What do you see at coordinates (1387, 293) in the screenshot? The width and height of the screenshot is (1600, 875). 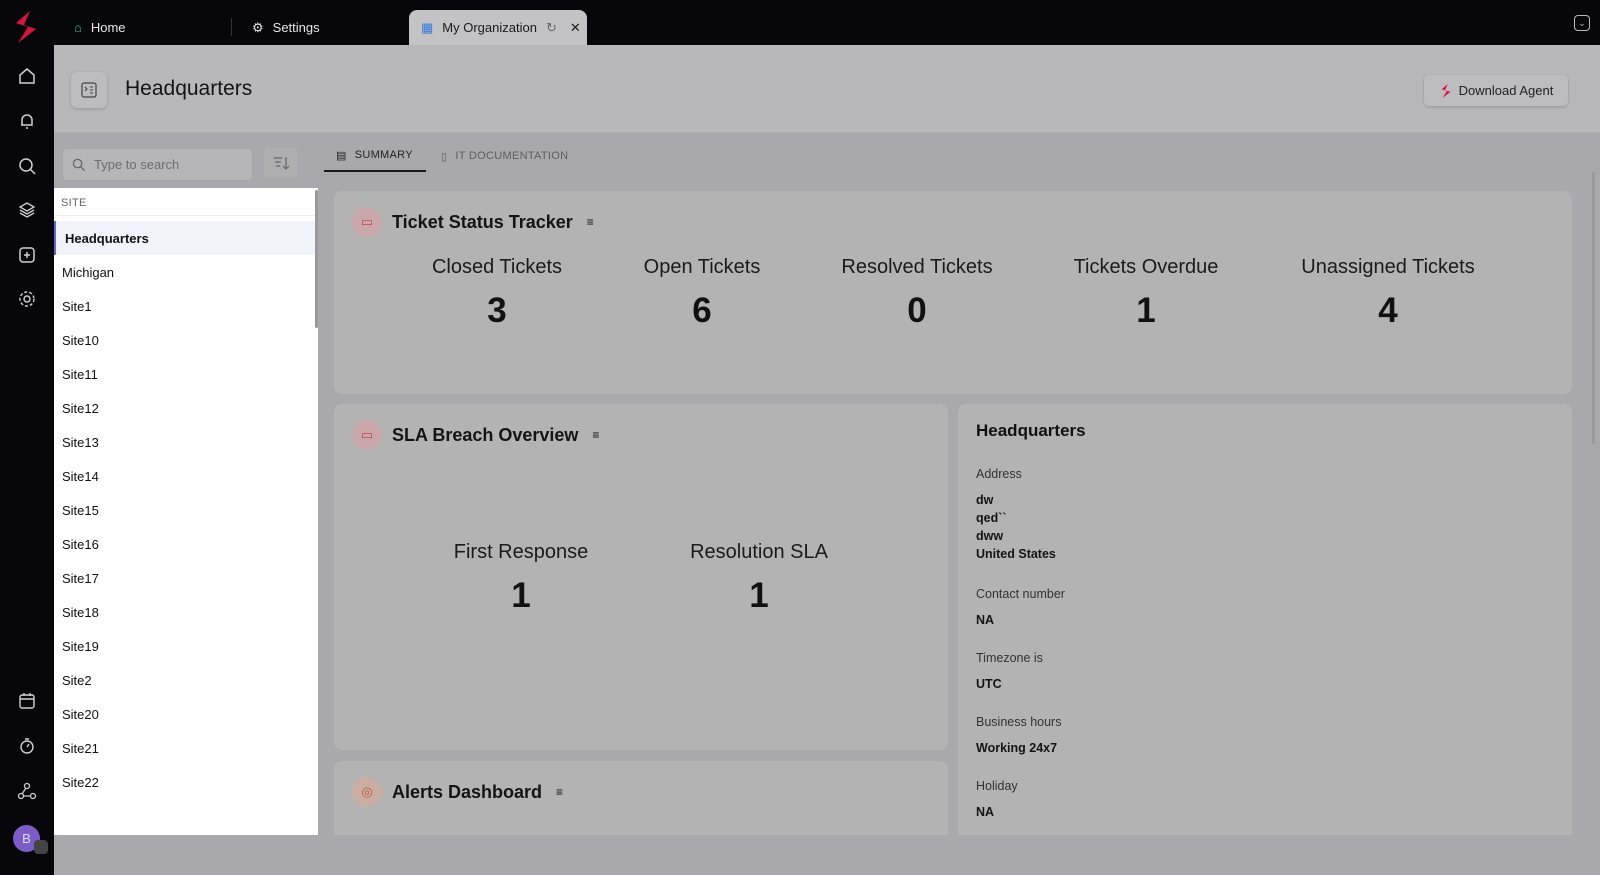 I see `stat-unassigned-tickets: Unassigned Tickets 4` at bounding box center [1387, 293].